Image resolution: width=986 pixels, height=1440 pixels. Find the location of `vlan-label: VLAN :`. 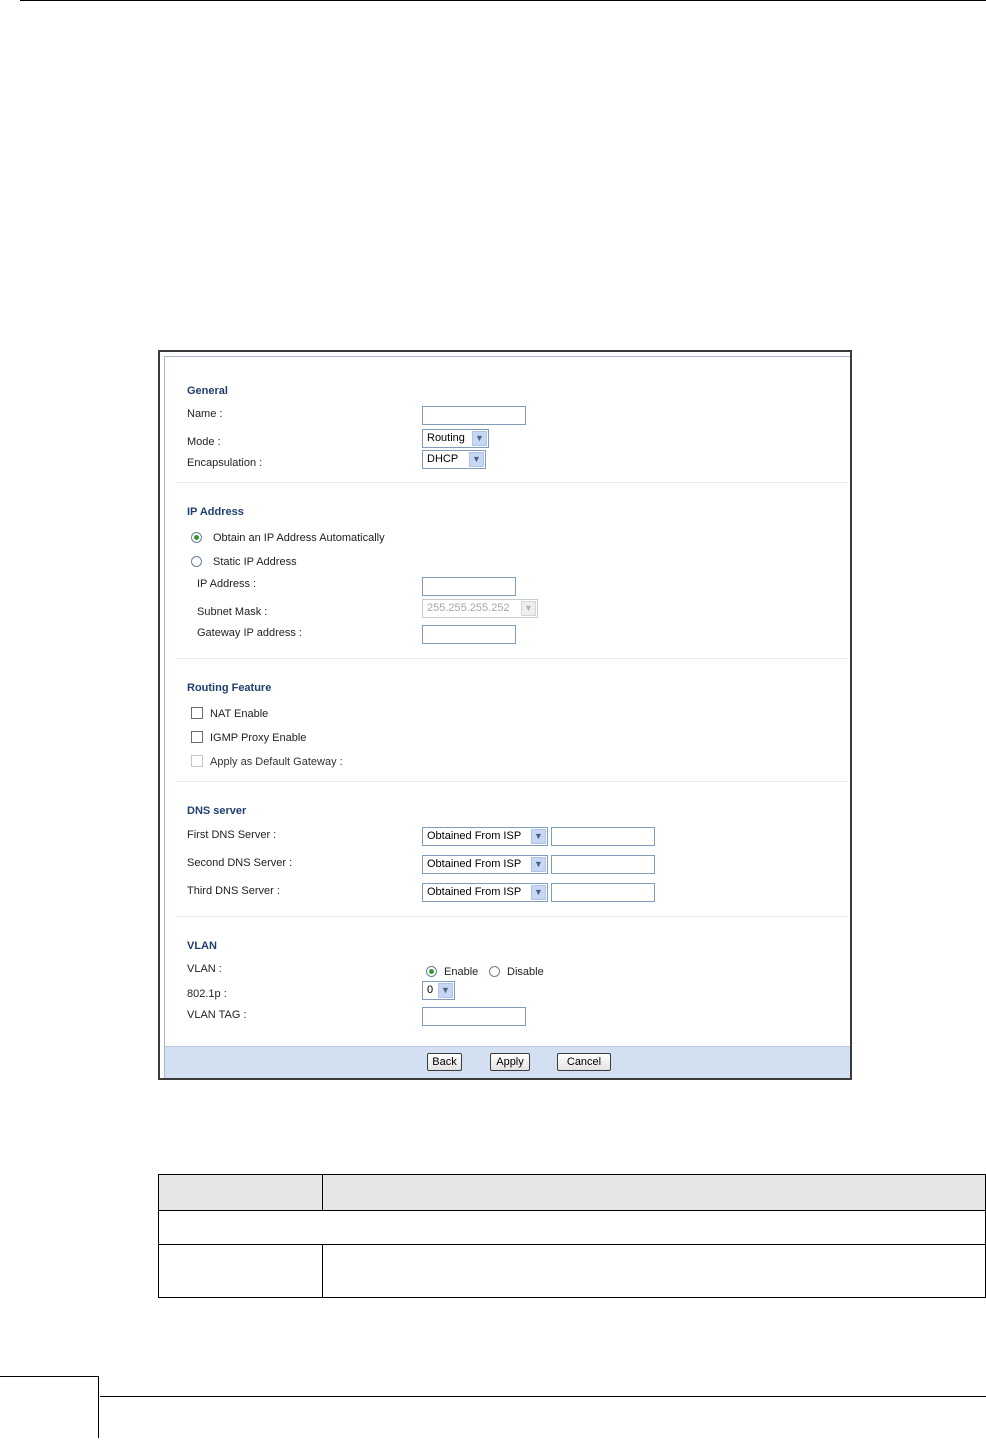

vlan-label: VLAN : is located at coordinates (204, 969).